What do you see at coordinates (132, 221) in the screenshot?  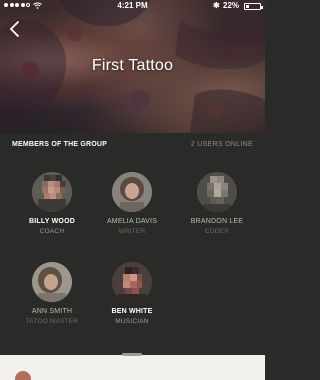 I see `member-name: AMELIA DAVIS` at bounding box center [132, 221].